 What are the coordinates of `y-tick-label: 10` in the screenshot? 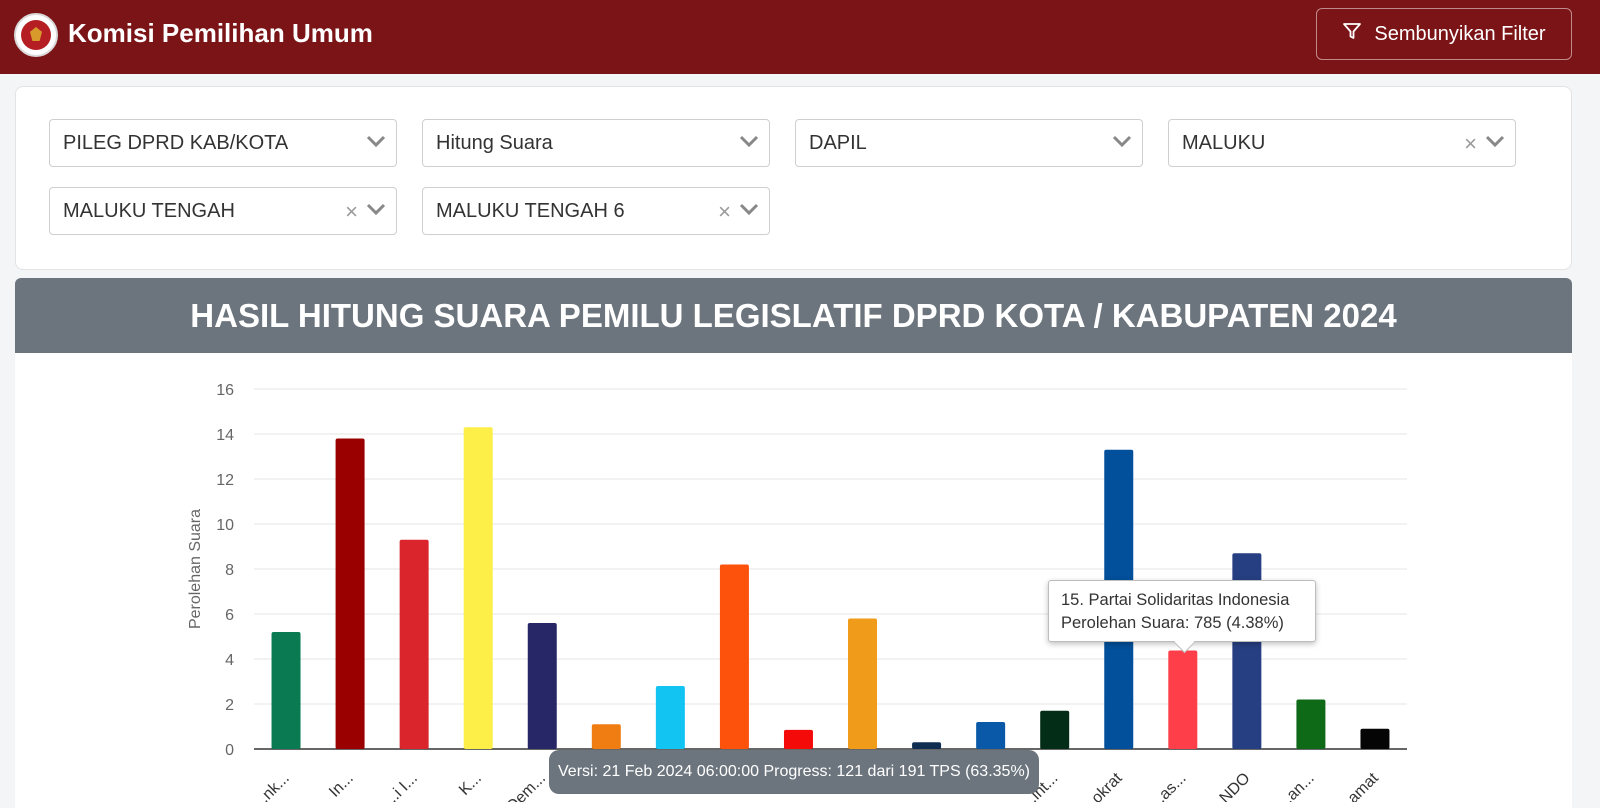 It's located at (225, 525).